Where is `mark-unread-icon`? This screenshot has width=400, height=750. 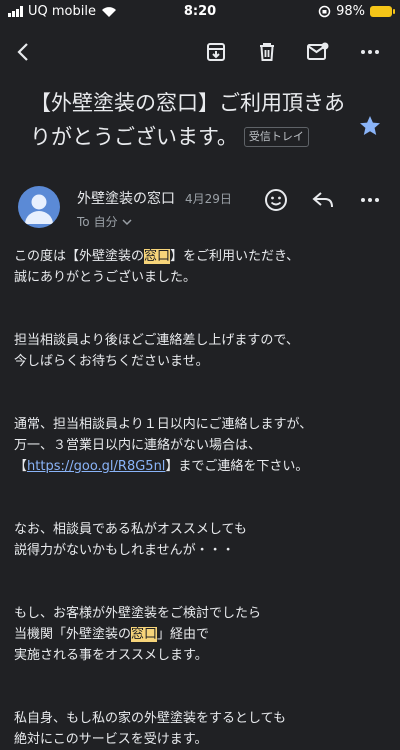
mark-unread-icon is located at coordinates (318, 51).